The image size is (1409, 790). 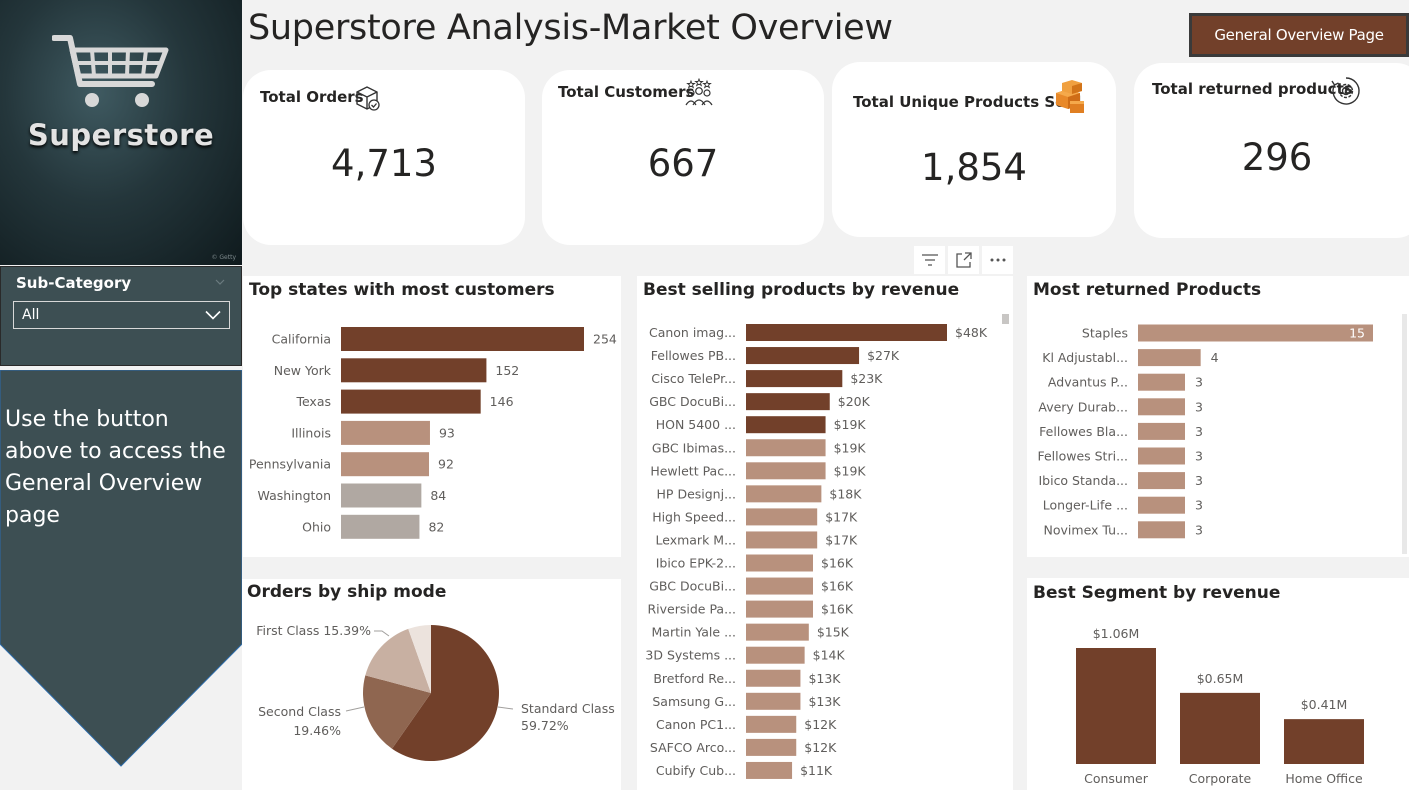 What do you see at coordinates (1324, 704) in the screenshot?
I see `data-label: $0.41M` at bounding box center [1324, 704].